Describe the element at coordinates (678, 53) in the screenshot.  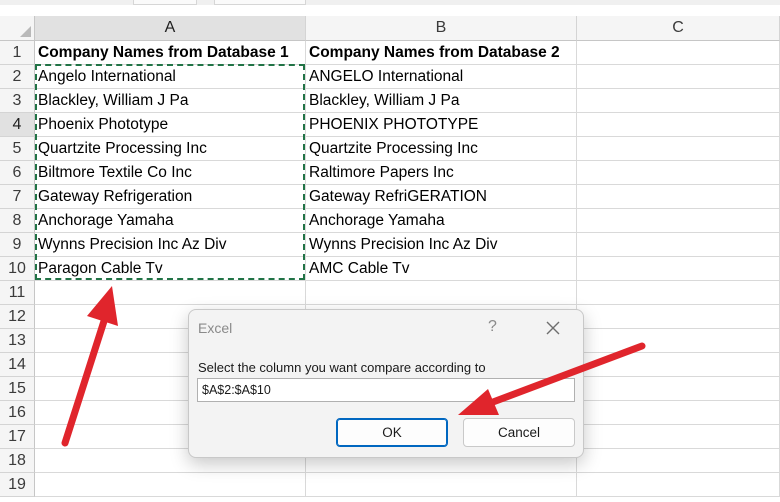
I see `cell-c1` at that location.